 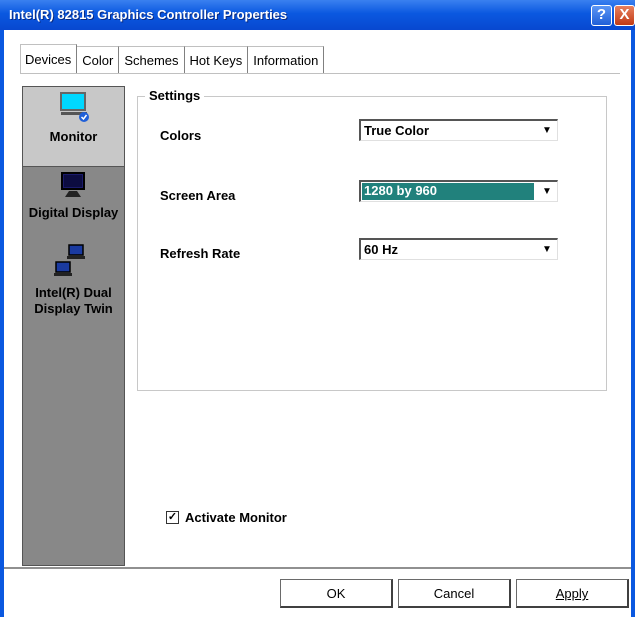 I want to click on colors-dropdown: True Color ▼, so click(x=458, y=130).